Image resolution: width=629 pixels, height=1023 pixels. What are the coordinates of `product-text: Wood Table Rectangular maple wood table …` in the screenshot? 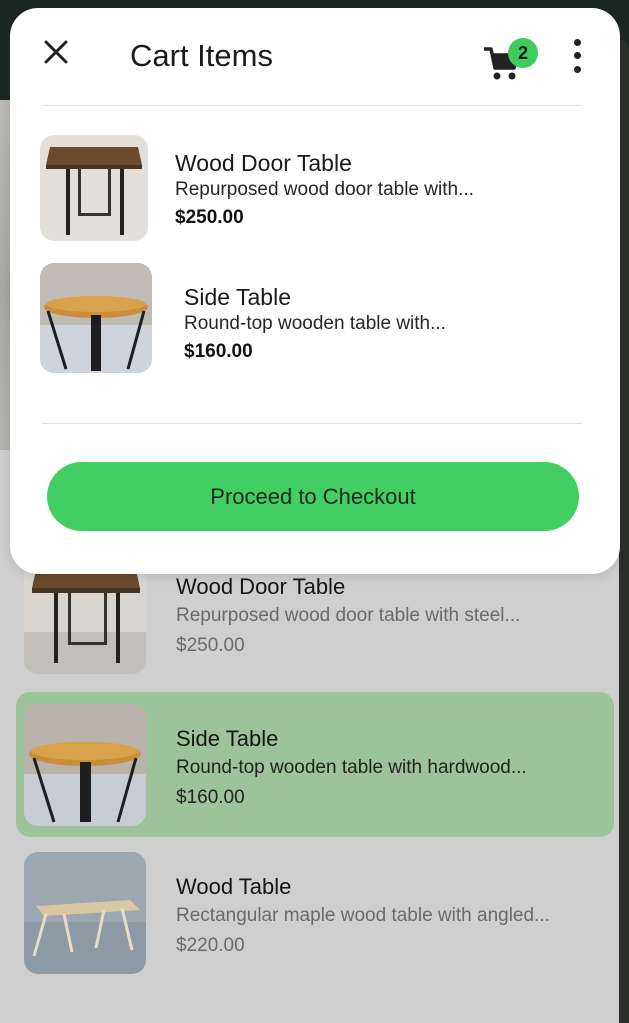 It's located at (391, 917).